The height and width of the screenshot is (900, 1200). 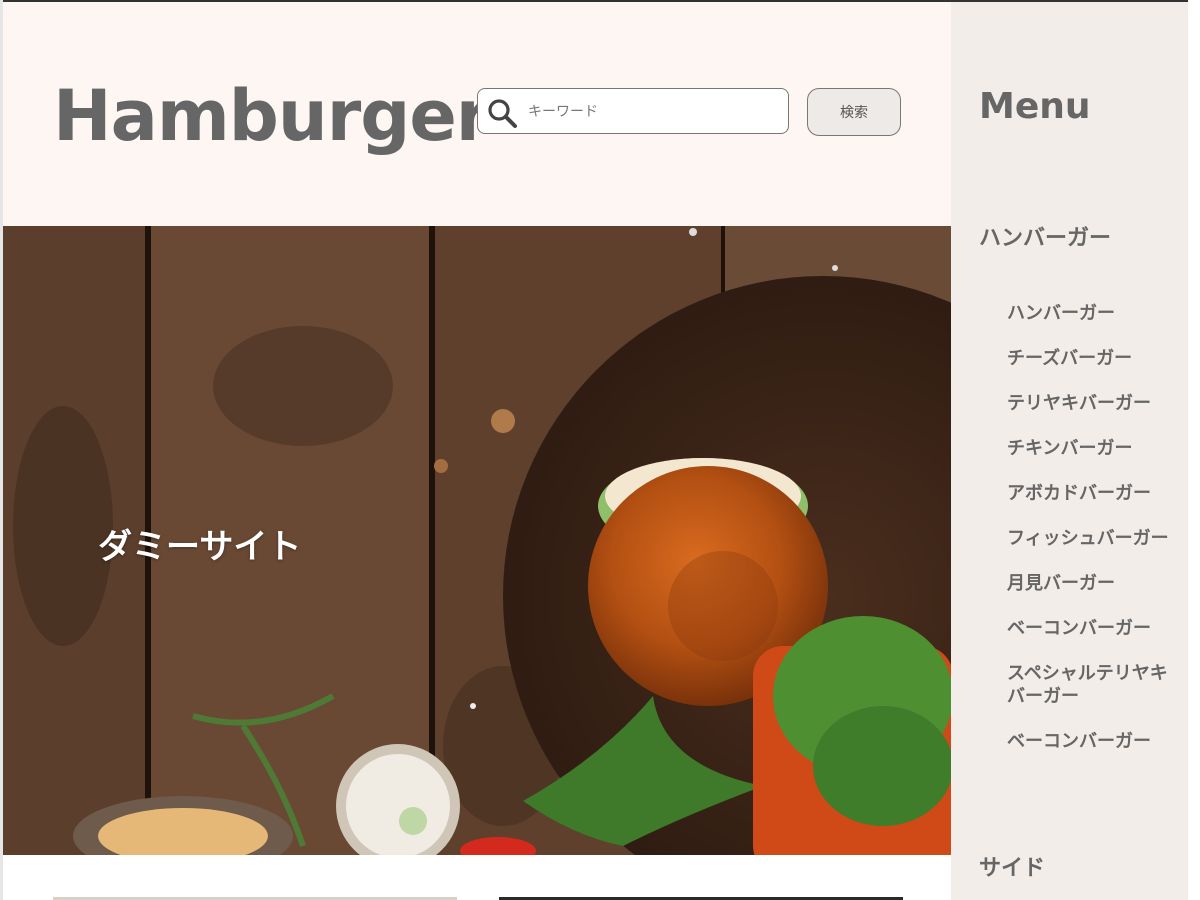 I want to click on sidebar-title: Menu, so click(x=1035, y=106).